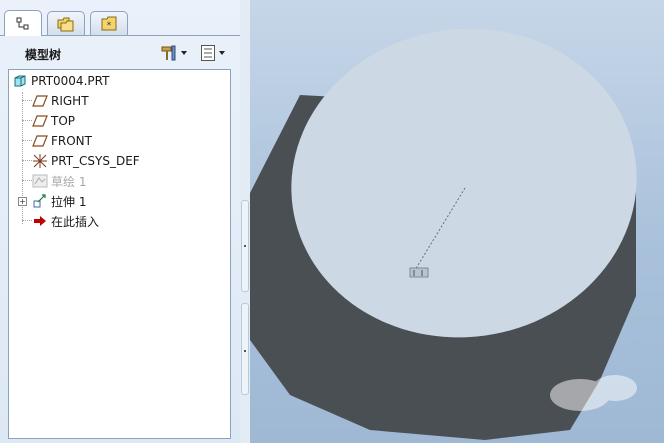 The width and height of the screenshot is (664, 443). Describe the element at coordinates (43, 55) in the screenshot. I see `model-tree-title: 模型树` at that location.